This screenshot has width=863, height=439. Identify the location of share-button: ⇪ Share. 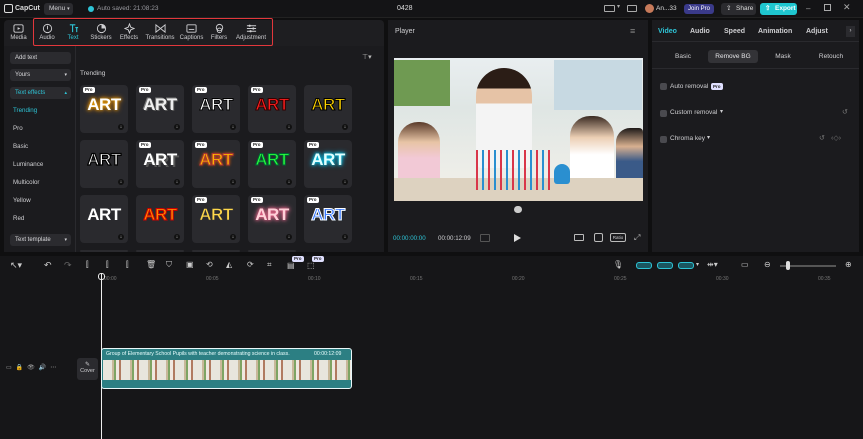
(738, 9).